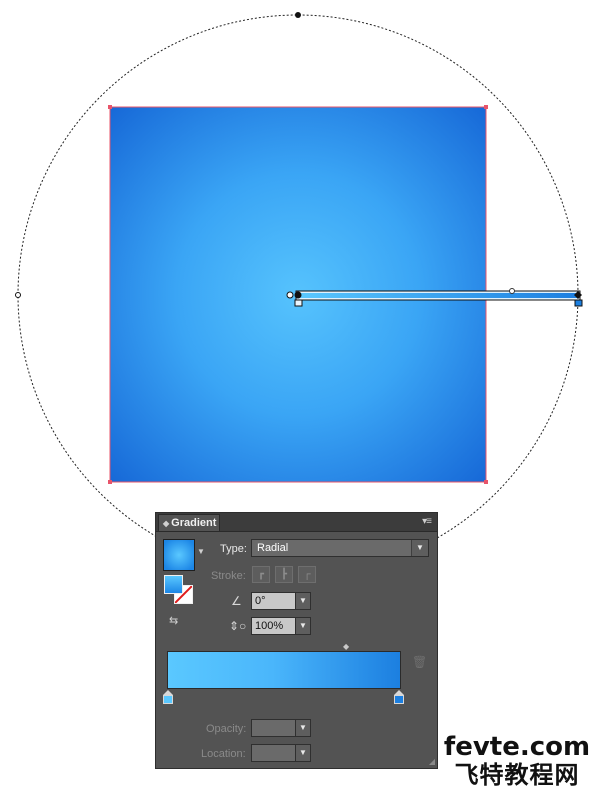  Describe the element at coordinates (281, 728) in the screenshot. I see `opacity-field: ▼` at that location.